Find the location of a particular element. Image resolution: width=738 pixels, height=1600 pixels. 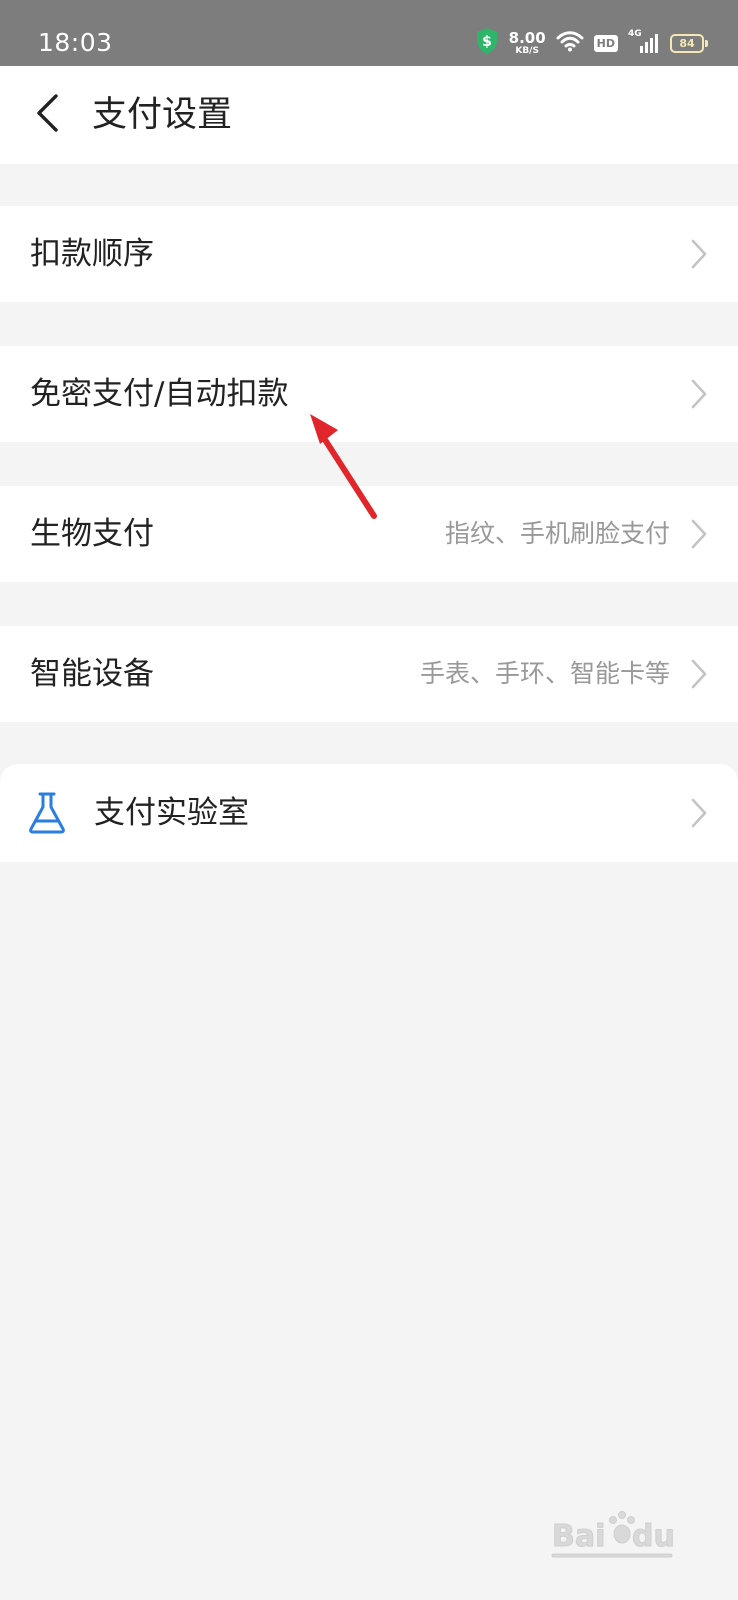

settings-item-smart-devices: 智能设备 手表、手环、智能卡等 is located at coordinates (369, 674).